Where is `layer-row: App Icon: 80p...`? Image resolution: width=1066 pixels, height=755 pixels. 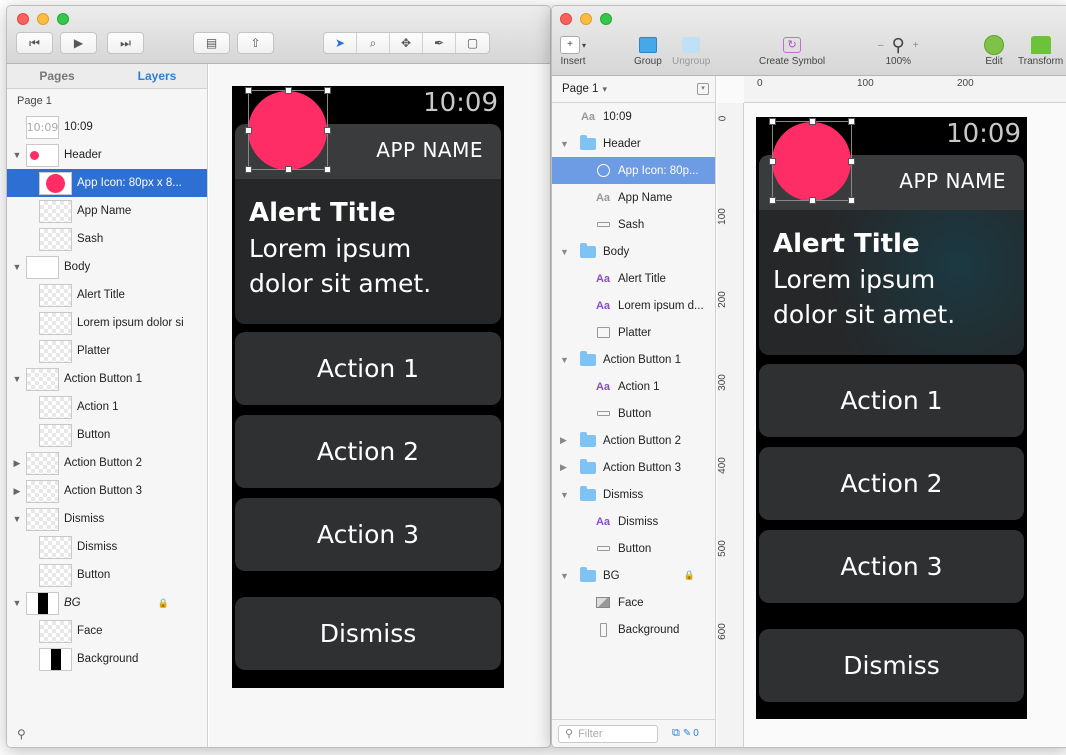 layer-row: App Icon: 80p... is located at coordinates (633, 170).